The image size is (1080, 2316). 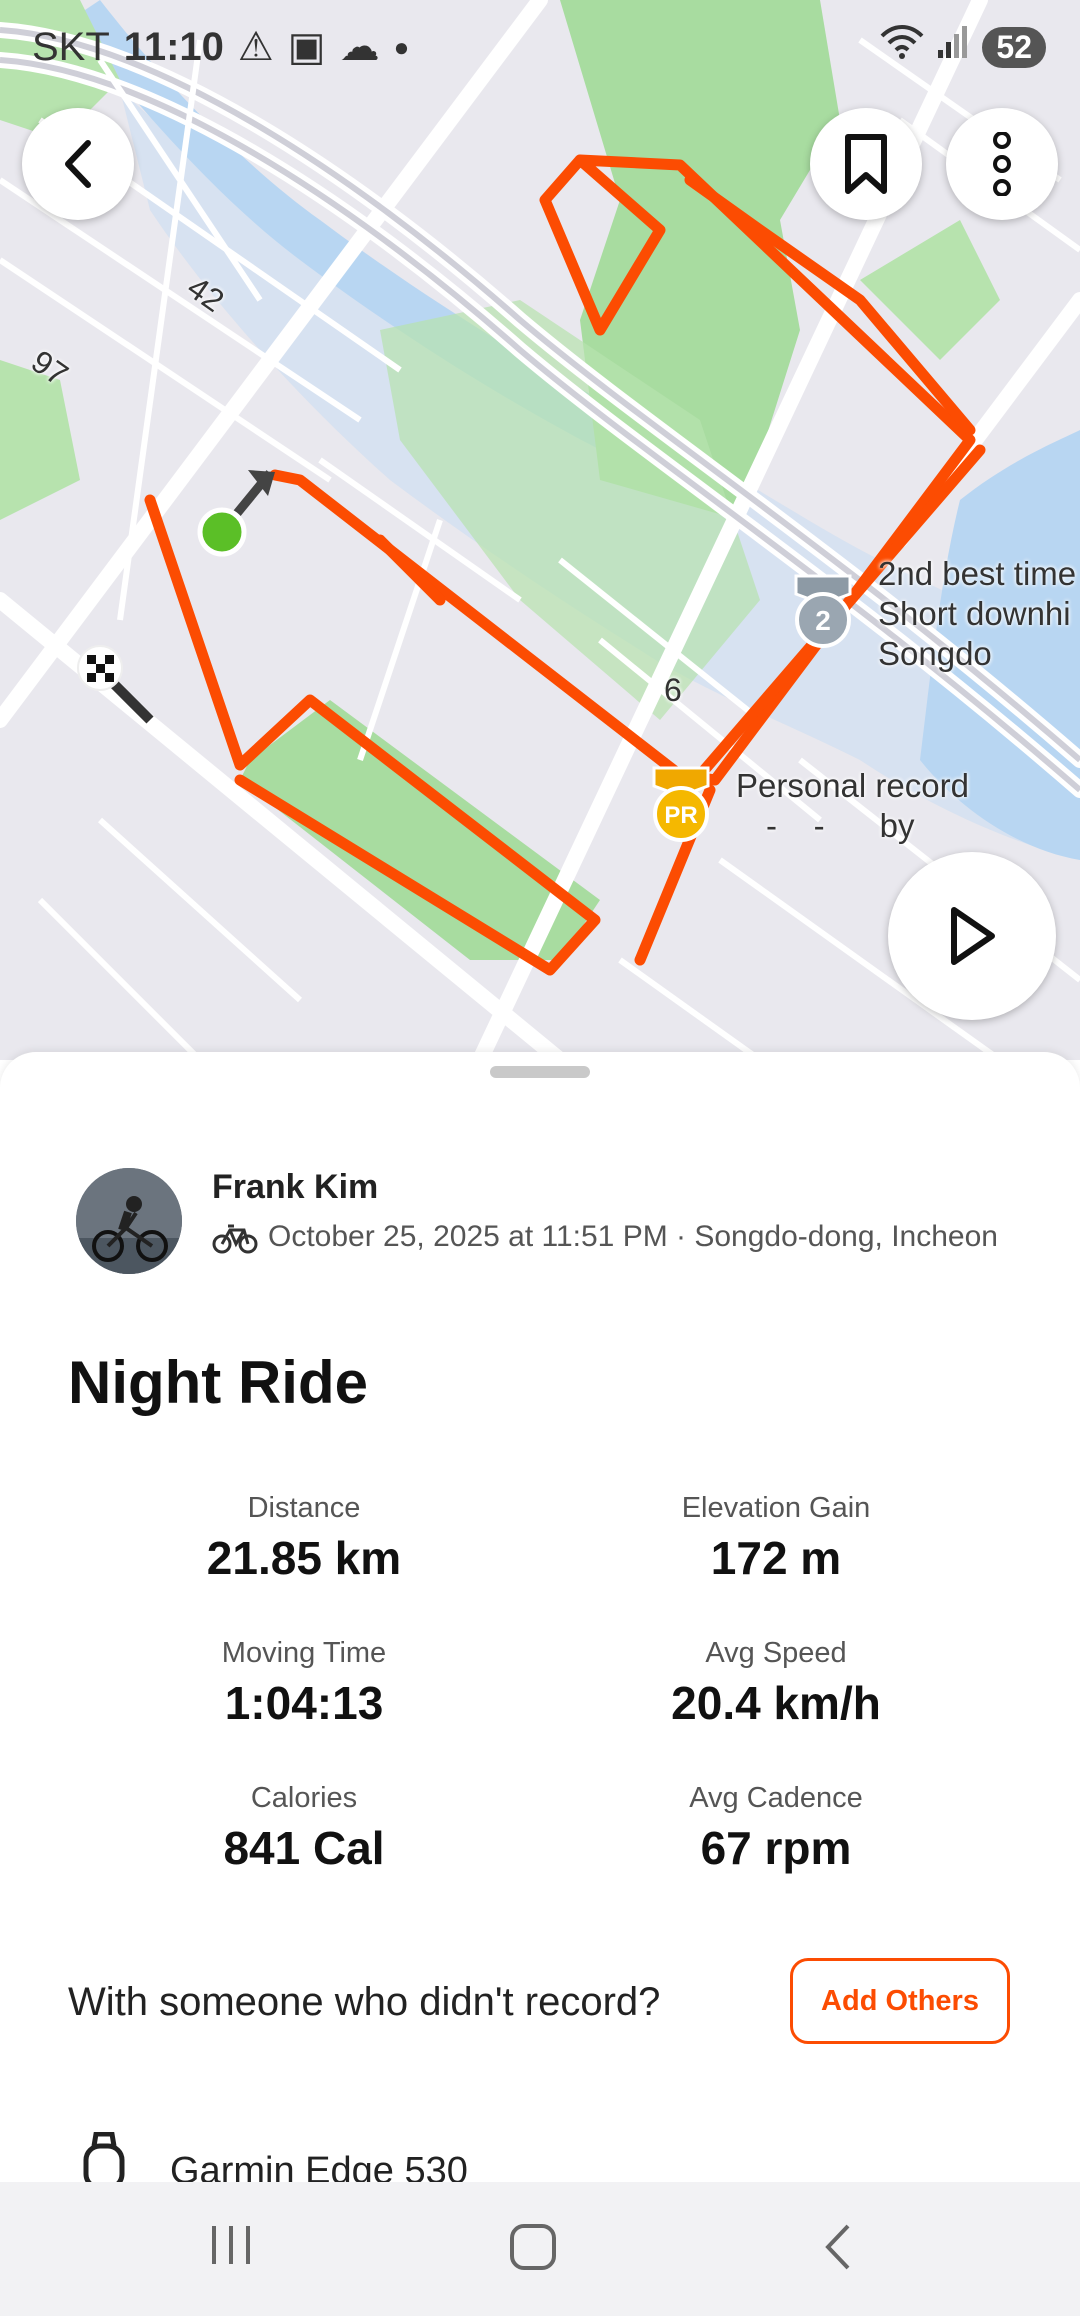 I want to click on more-options-button, so click(x=1002, y=164).